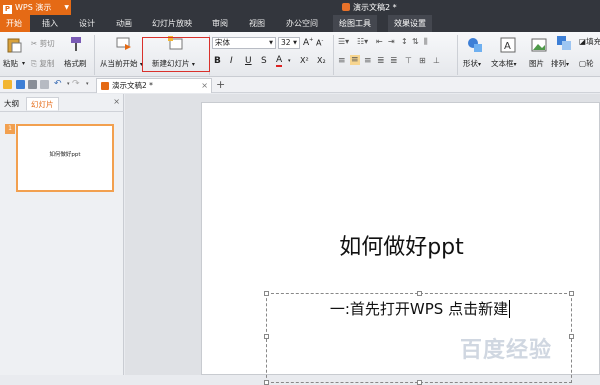  Describe the element at coordinates (539, 45) in the screenshot. I see `picture-icon` at that location.